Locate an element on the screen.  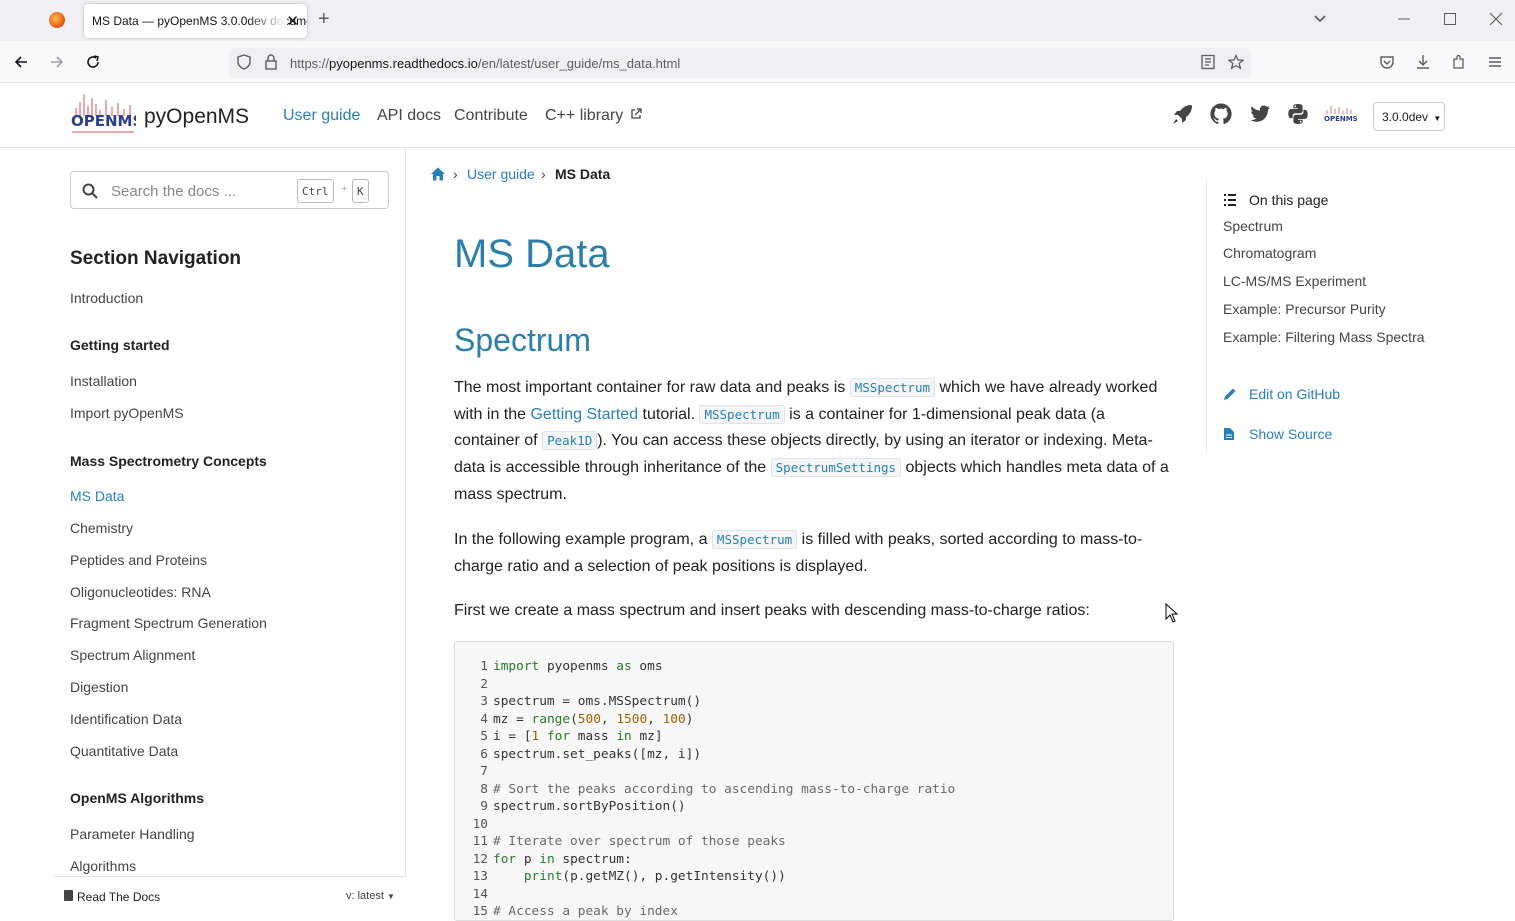
pencil-icon is located at coordinates (1230, 396).